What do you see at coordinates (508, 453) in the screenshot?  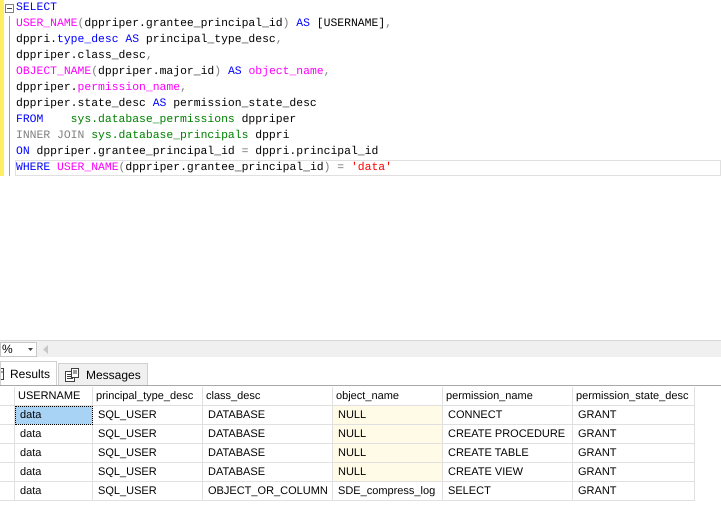 I see `table-cell: CREATE TABLE` at bounding box center [508, 453].